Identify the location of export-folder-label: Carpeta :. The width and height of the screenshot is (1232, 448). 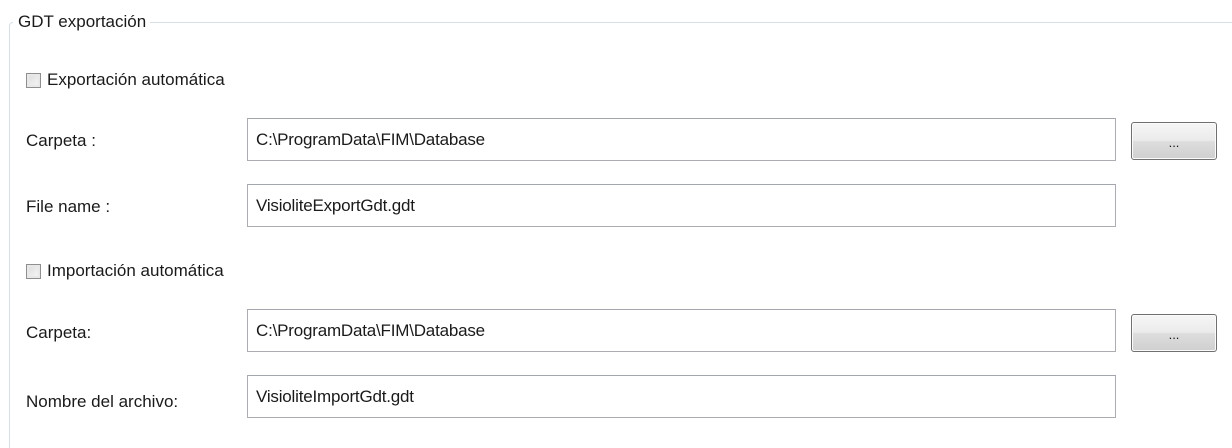
(61, 140).